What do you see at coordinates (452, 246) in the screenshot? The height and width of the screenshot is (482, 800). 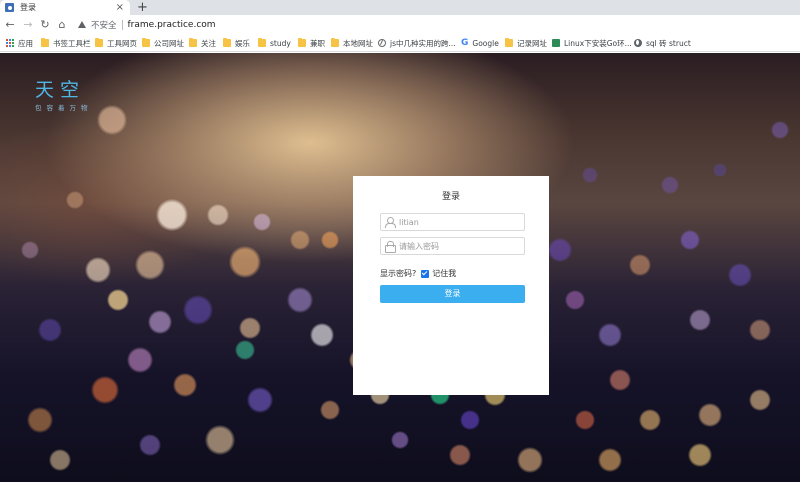 I see `password-field: 请输入密码` at bounding box center [452, 246].